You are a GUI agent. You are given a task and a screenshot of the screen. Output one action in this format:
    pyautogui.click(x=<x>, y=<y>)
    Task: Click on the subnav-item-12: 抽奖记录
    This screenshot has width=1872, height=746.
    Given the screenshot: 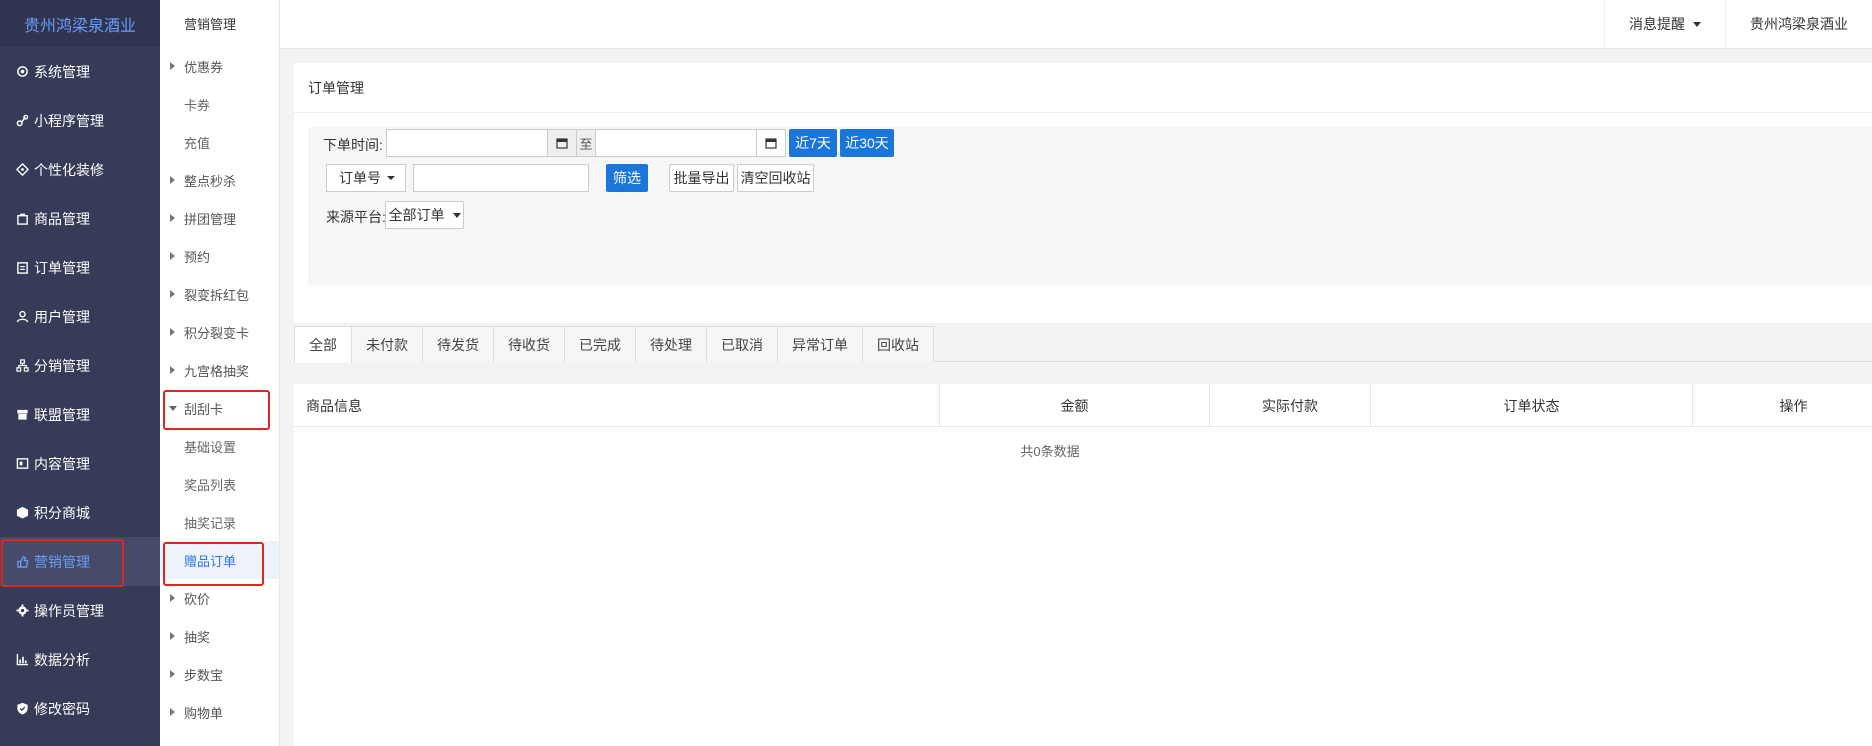 What is the action you would take?
    pyautogui.click(x=219, y=522)
    